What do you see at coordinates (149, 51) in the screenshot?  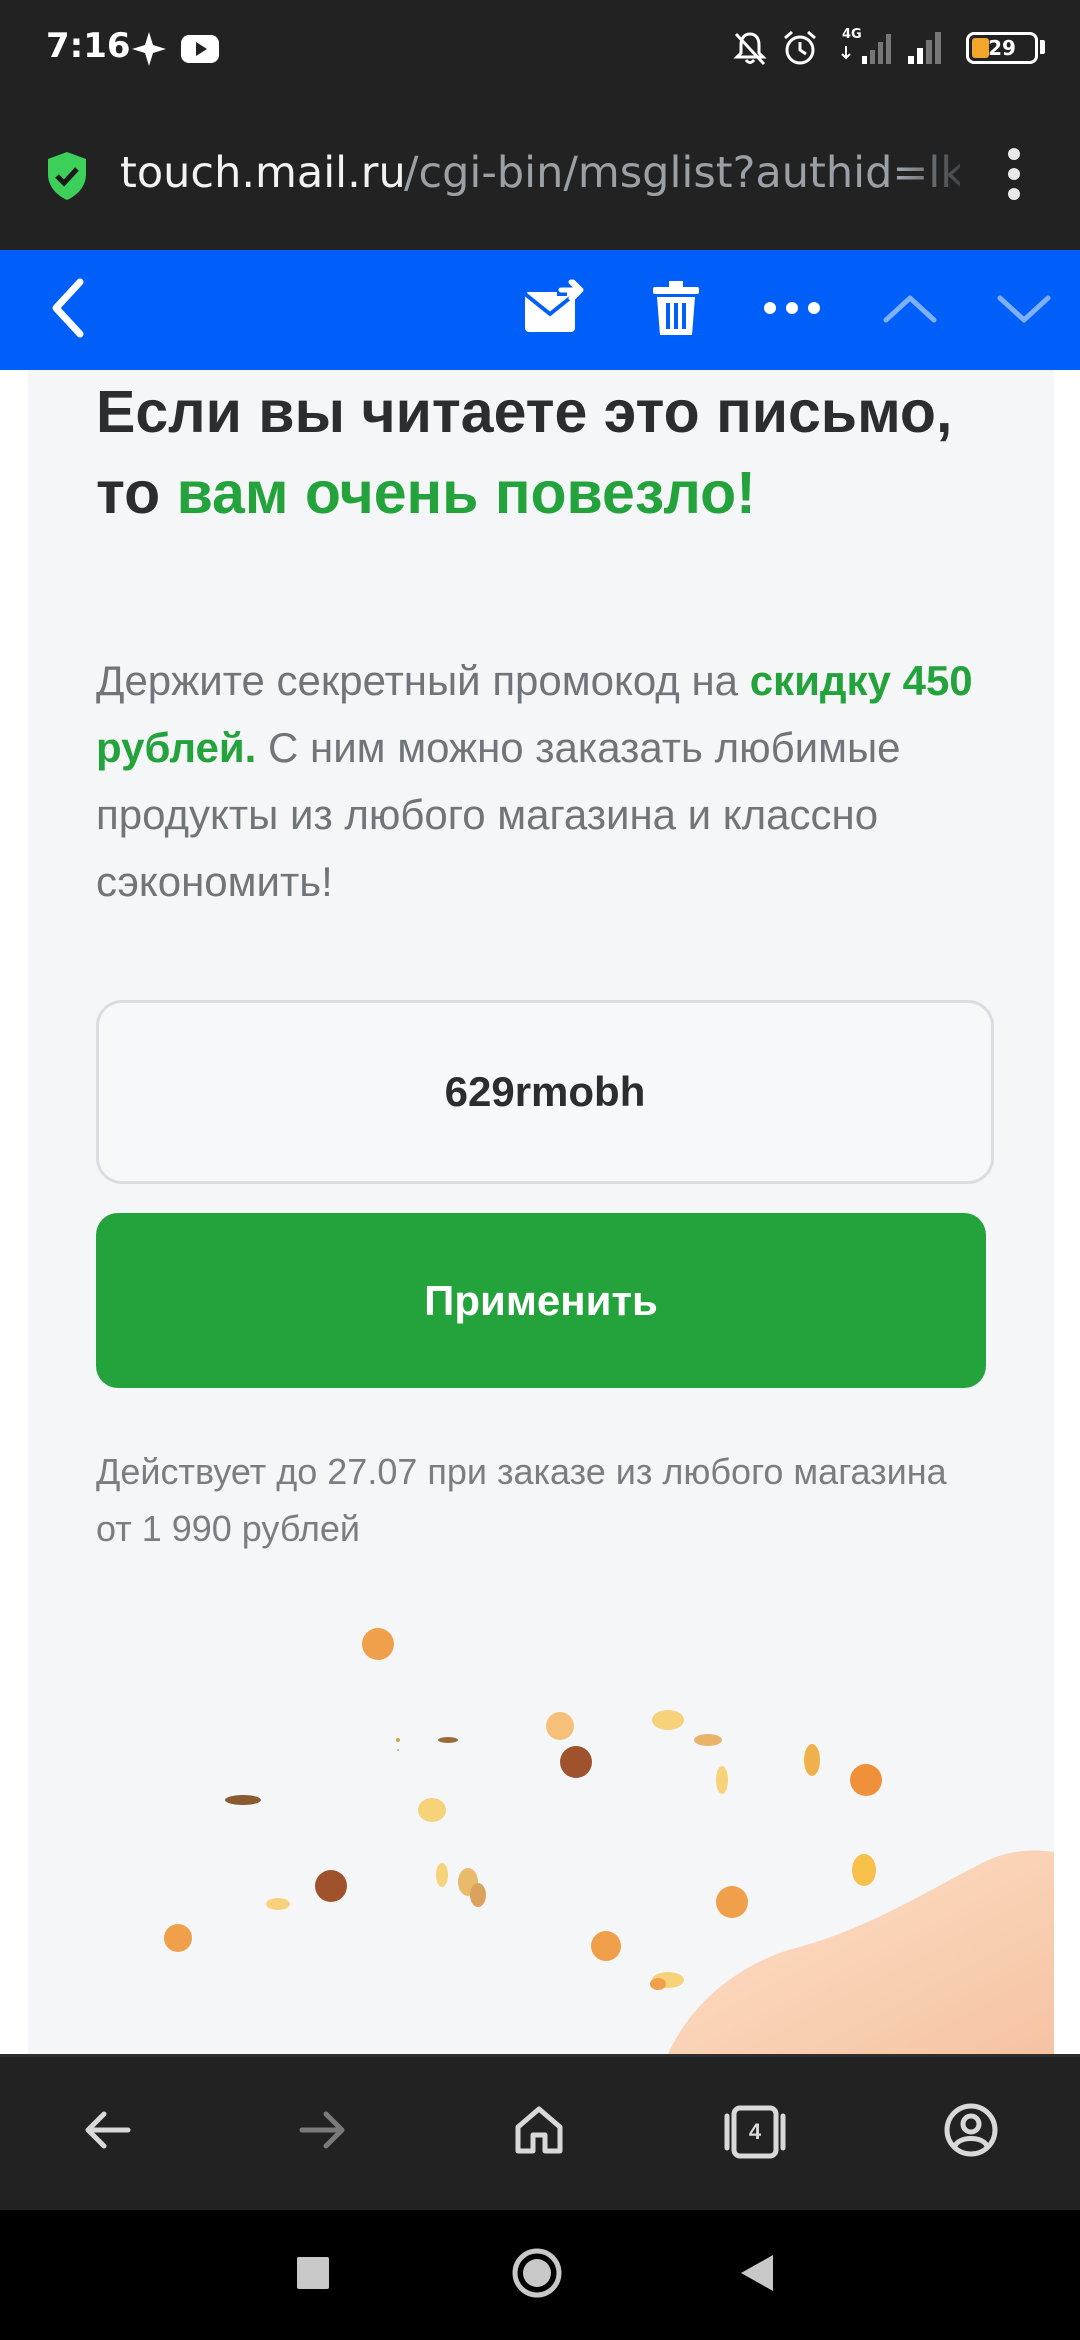 I see `sparkle-icon` at bounding box center [149, 51].